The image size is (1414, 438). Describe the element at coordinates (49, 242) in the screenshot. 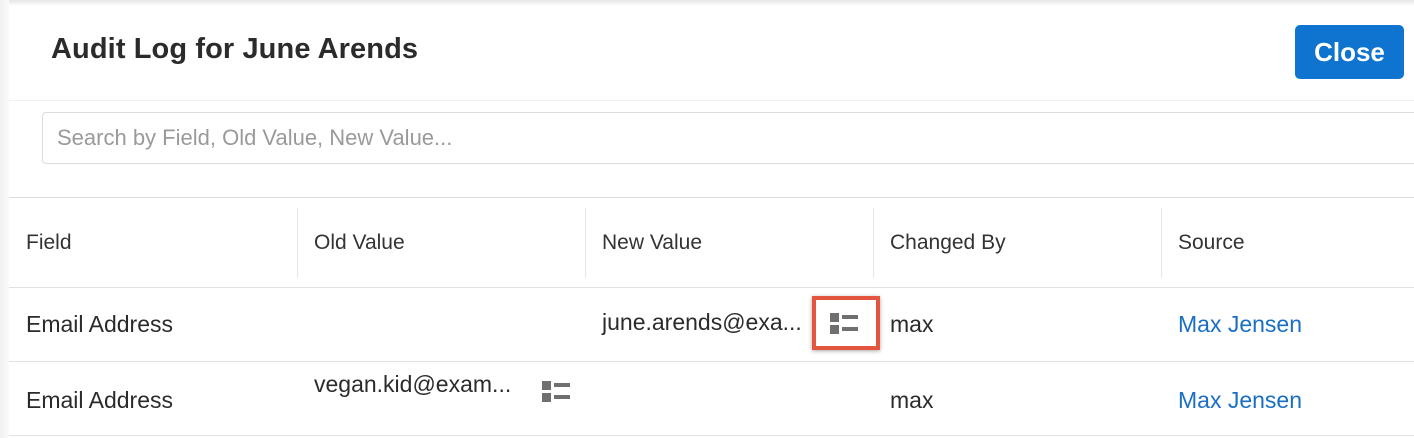

I see `column-header-field: Field` at that location.